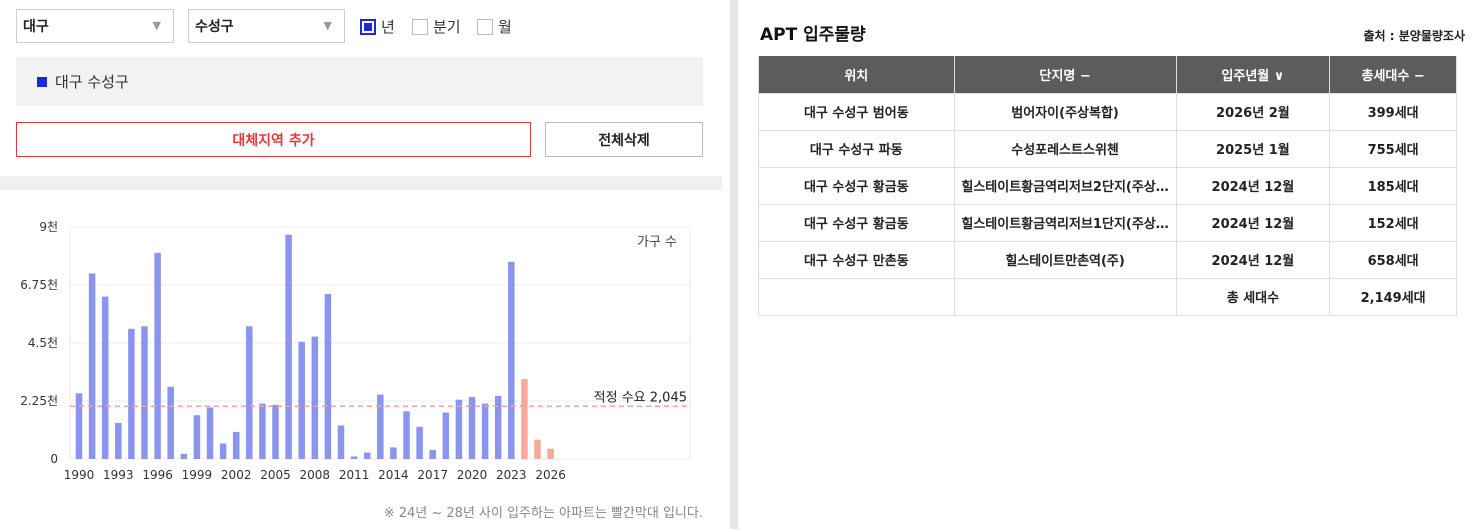 The width and height of the screenshot is (1477, 529). What do you see at coordinates (377, 26) in the screenshot?
I see `period-year-checkbox: 년` at bounding box center [377, 26].